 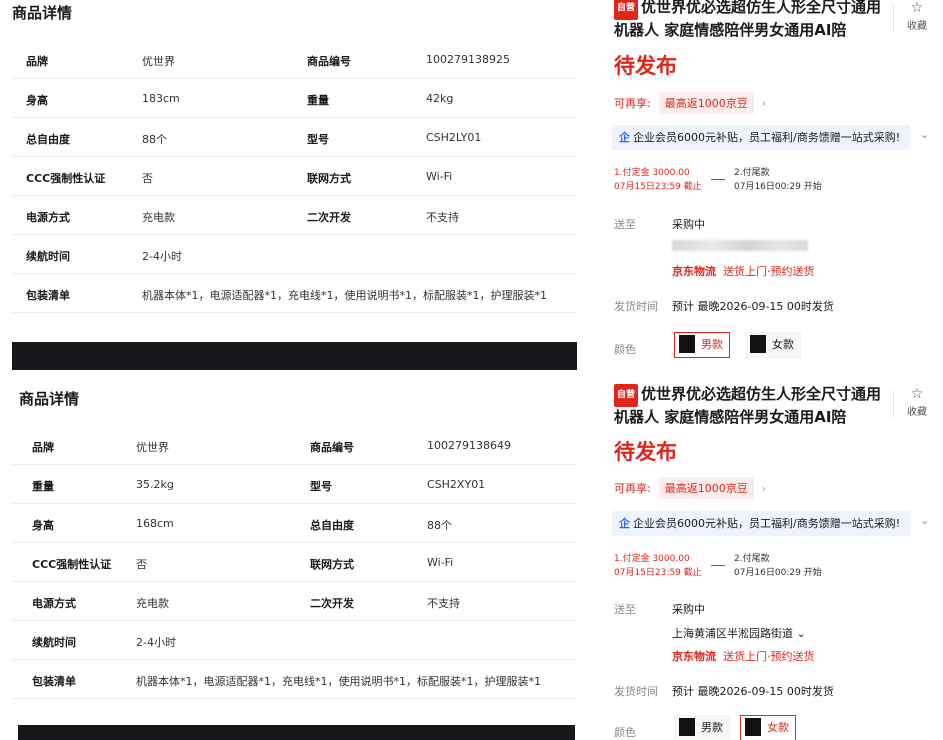 I want to click on spec-label: 品牌, so click(x=37, y=61).